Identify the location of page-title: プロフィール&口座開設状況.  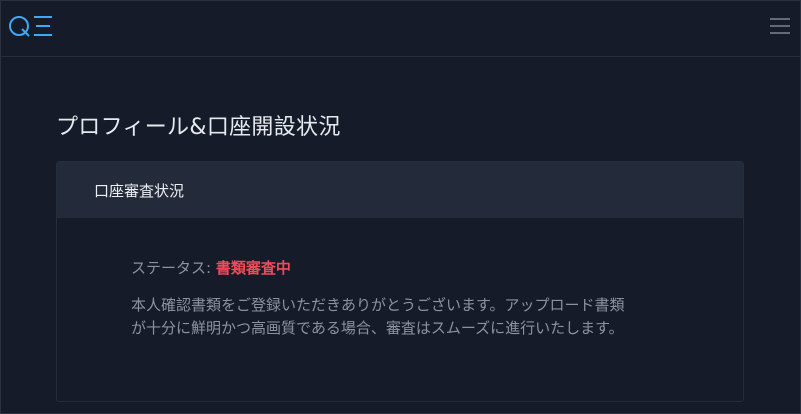
(198, 127).